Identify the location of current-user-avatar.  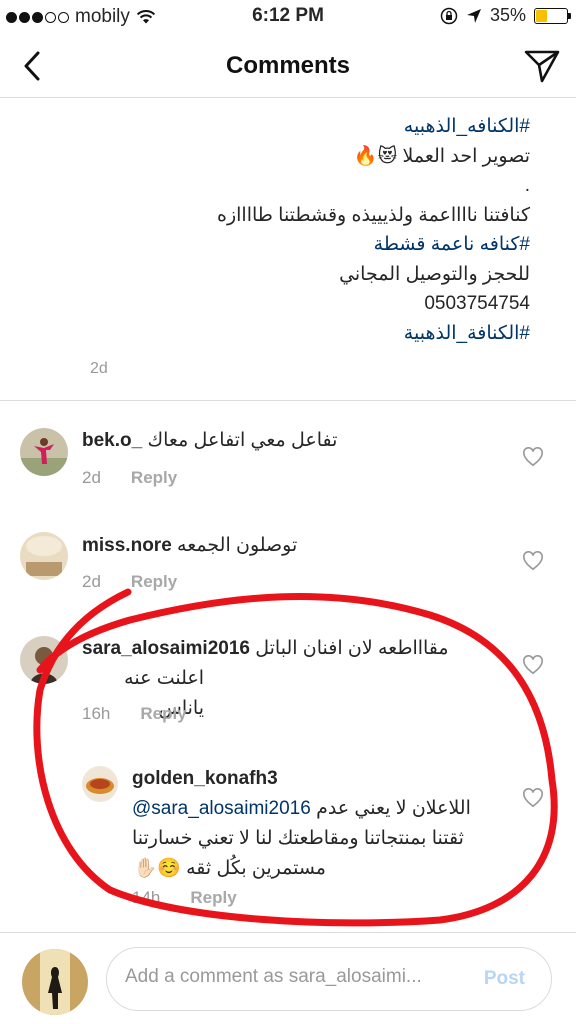
(55, 982).